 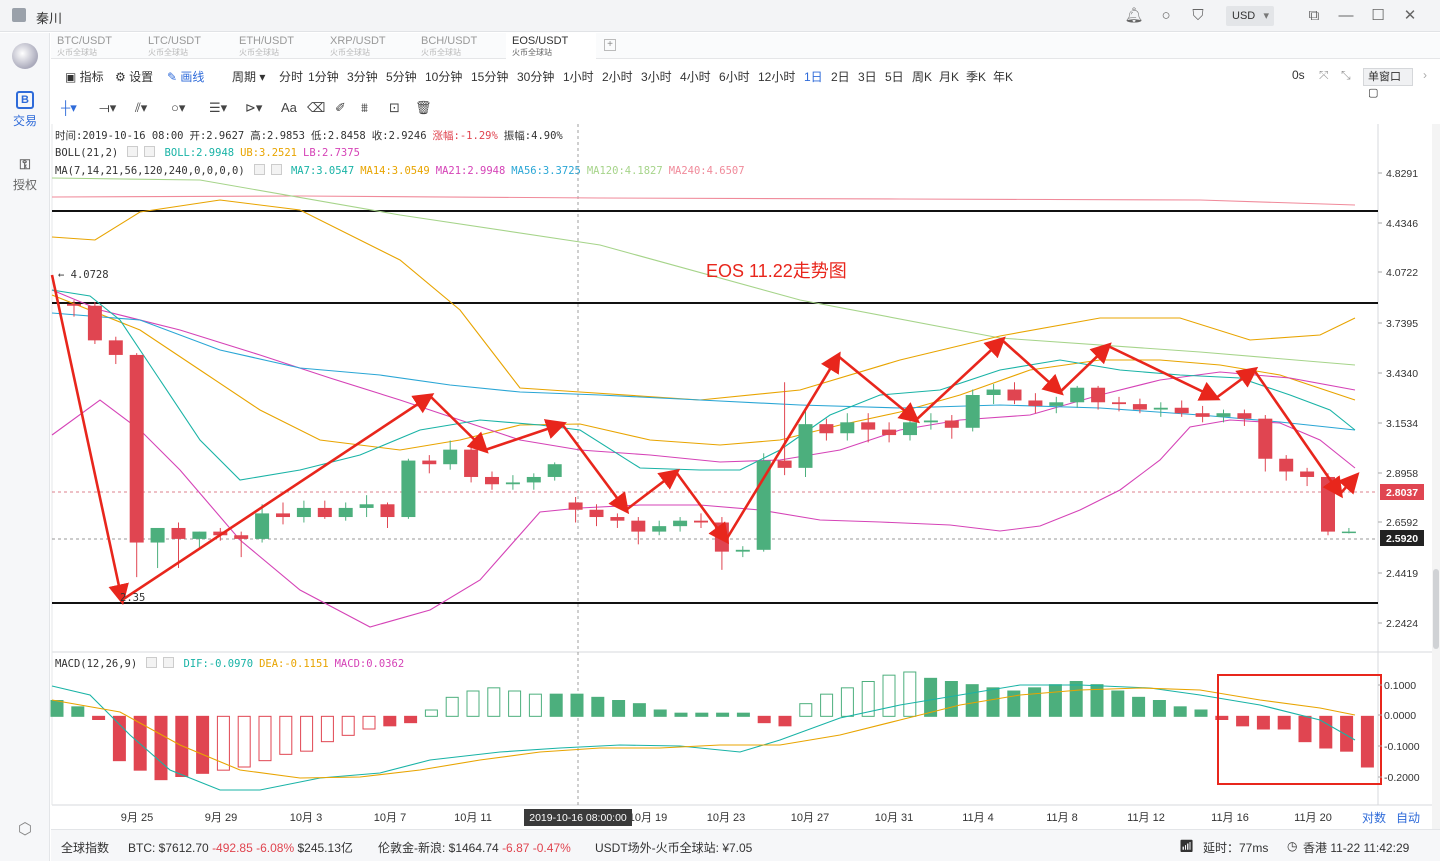 I want to click on period-1日: 1日, so click(x=813, y=76).